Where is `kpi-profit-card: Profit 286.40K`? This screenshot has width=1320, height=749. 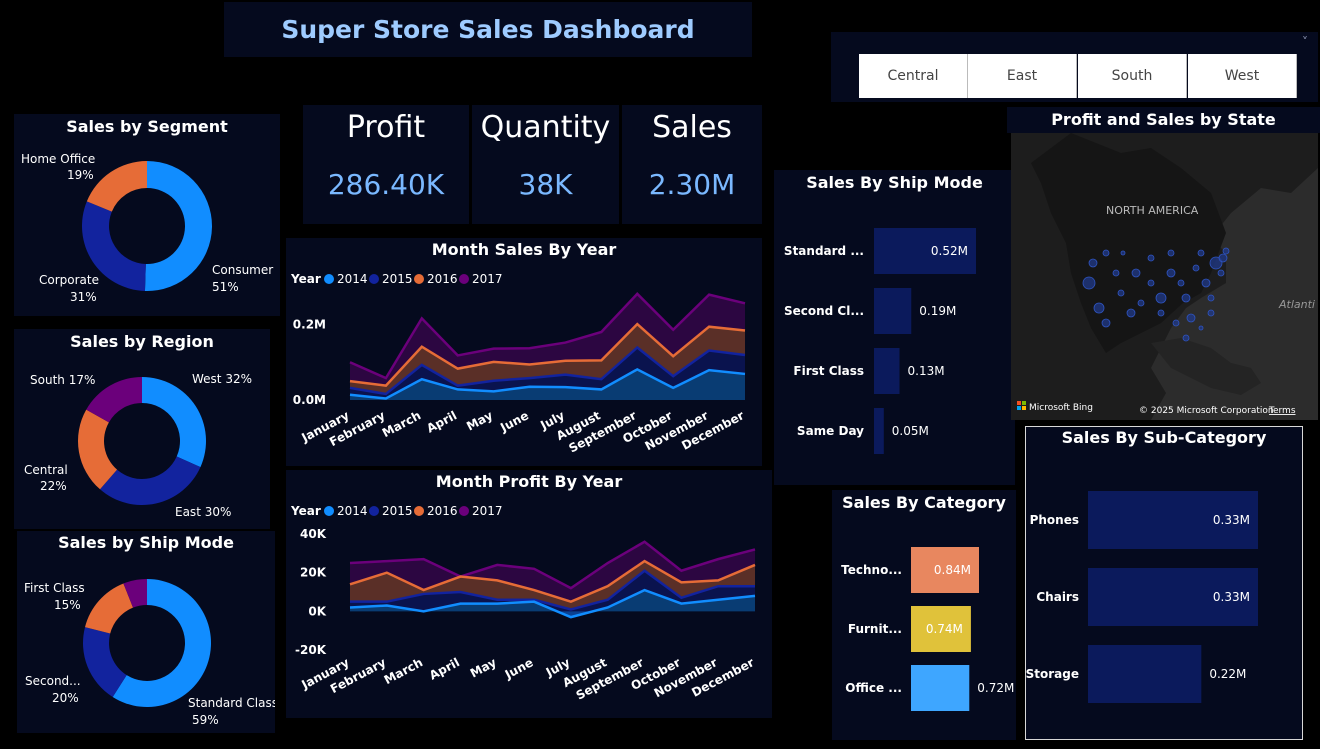
kpi-profit-card: Profit 286.40K is located at coordinates (386, 164).